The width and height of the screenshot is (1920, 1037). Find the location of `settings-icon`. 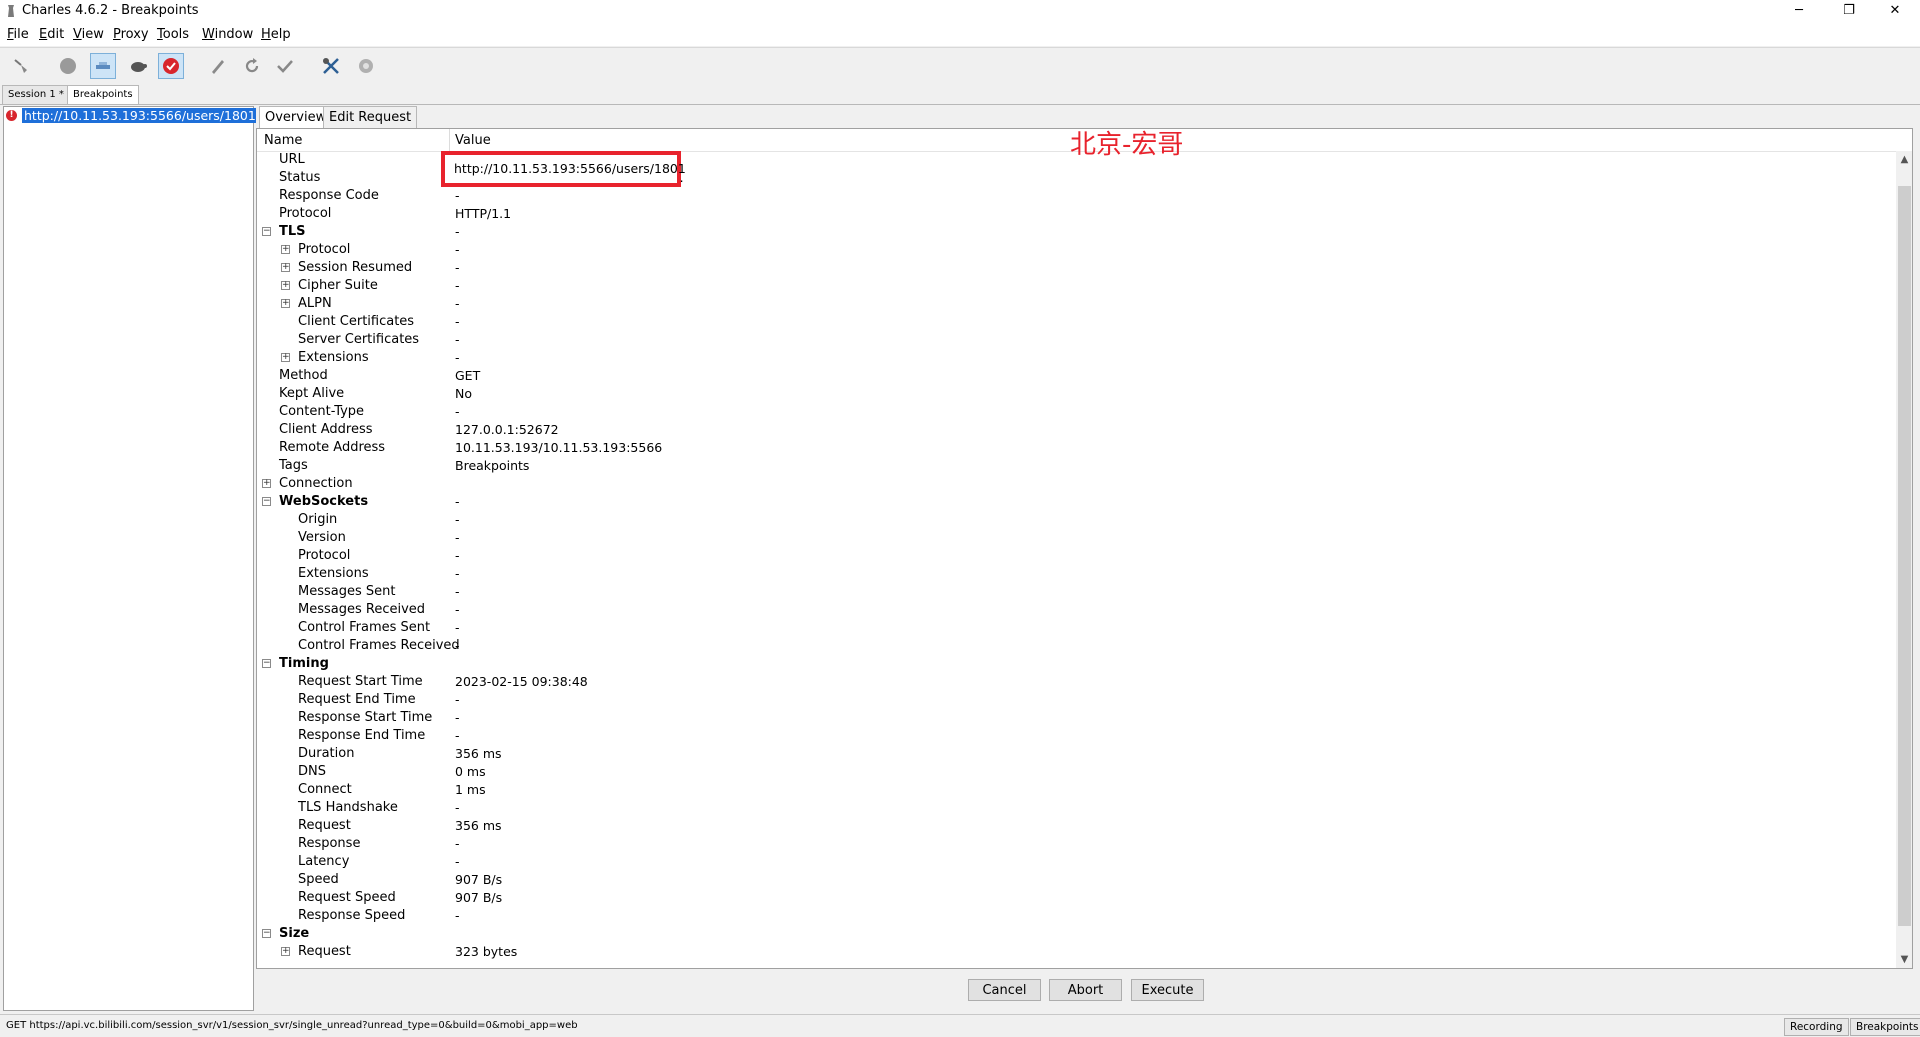

settings-icon is located at coordinates (366, 66).